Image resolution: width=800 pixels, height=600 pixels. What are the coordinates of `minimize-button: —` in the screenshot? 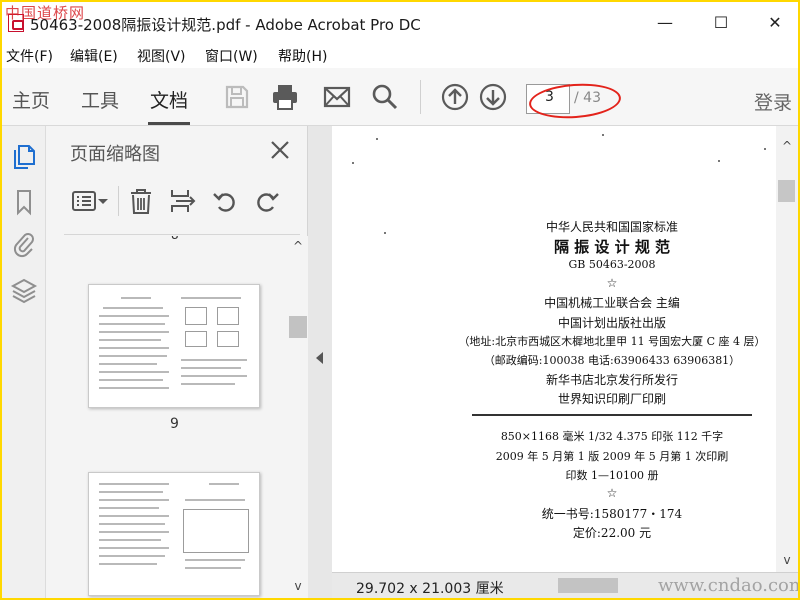 It's located at (665, 23).